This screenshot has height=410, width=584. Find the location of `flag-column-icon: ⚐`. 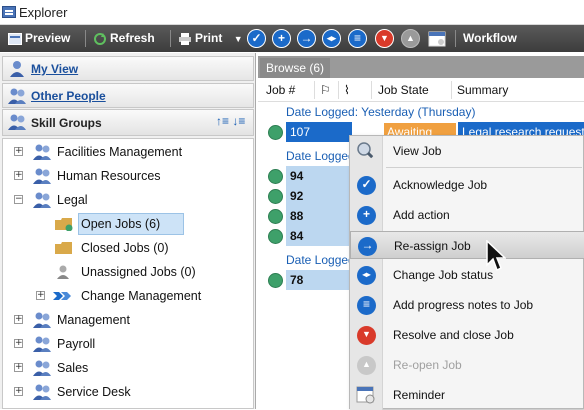

flag-column-icon: ⚐ is located at coordinates (325, 90).